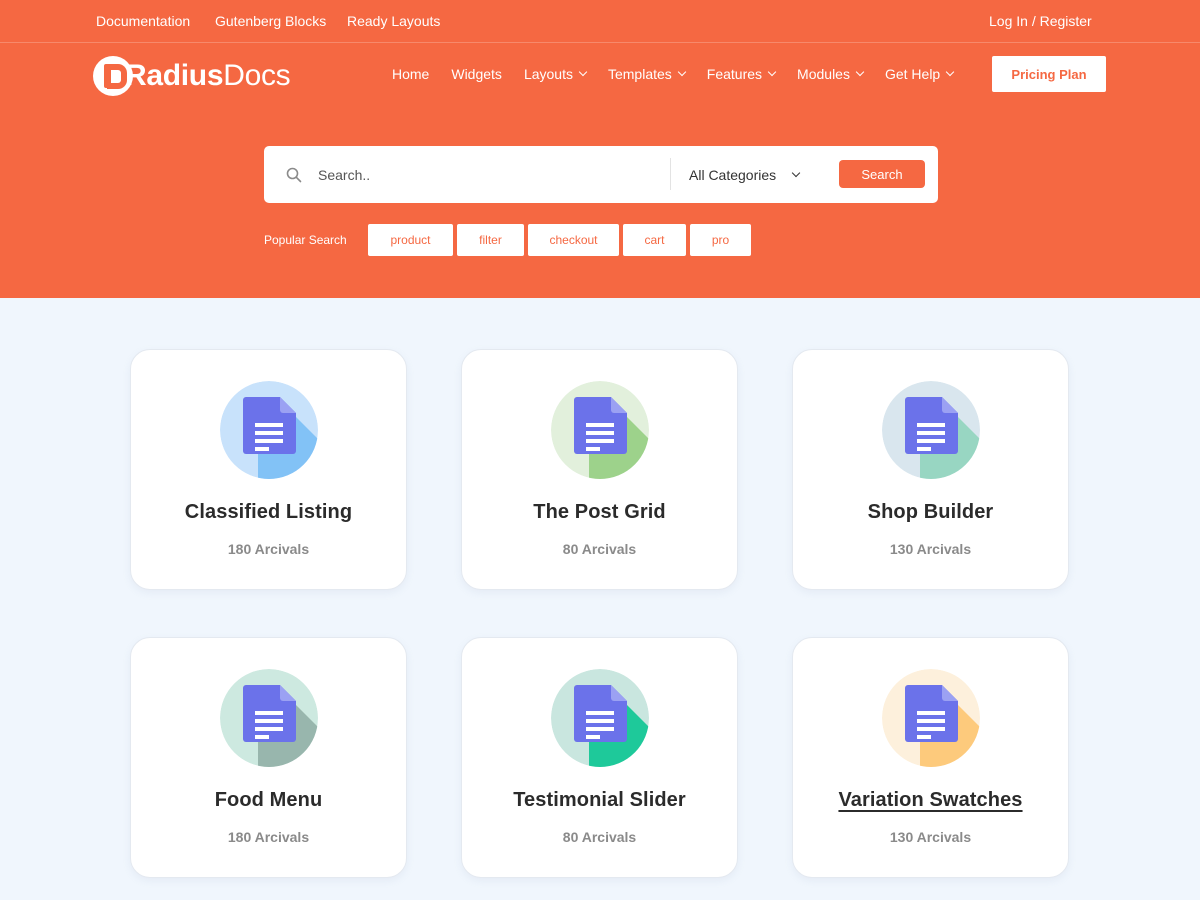  What do you see at coordinates (393, 21) in the screenshot?
I see `toplink-ready-layouts: Ready Layouts` at bounding box center [393, 21].